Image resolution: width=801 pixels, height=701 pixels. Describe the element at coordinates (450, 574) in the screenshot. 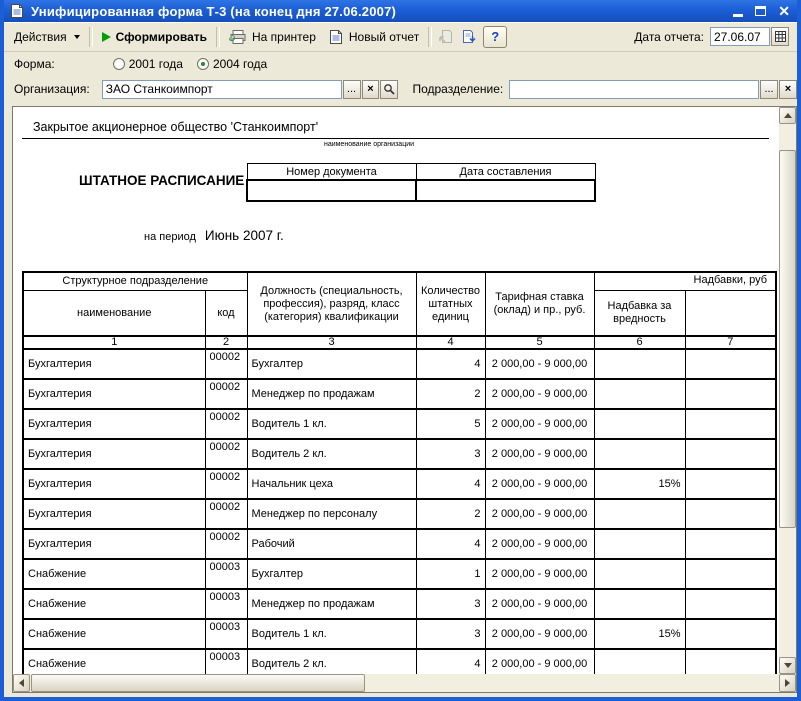

I see `table-cell: 1` at that location.